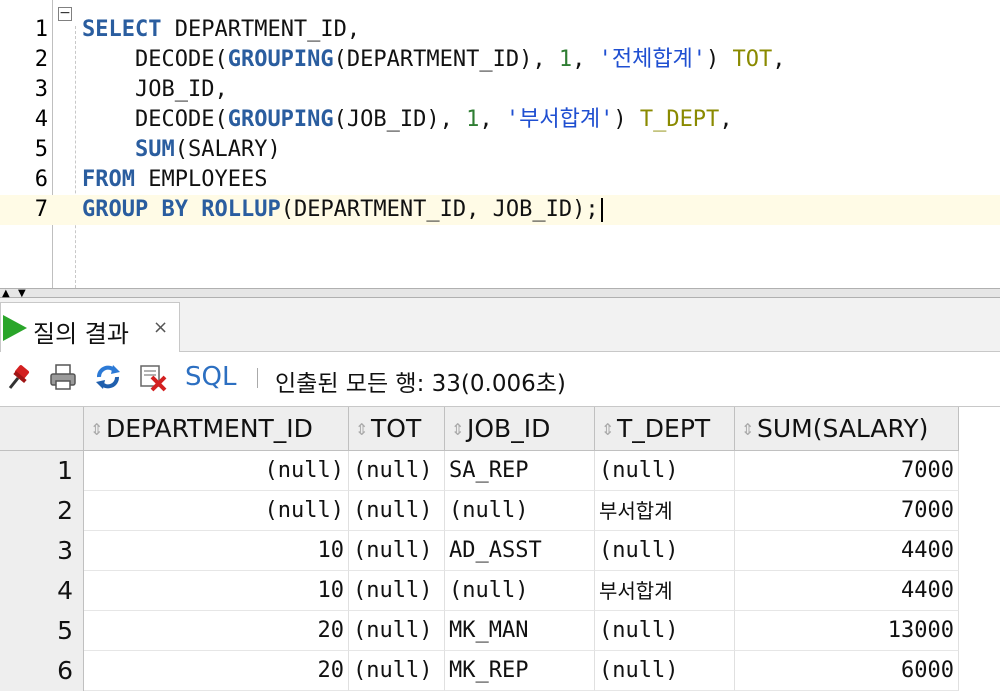 Image resolution: width=1000 pixels, height=691 pixels. Describe the element at coordinates (42, 511) in the screenshot. I see `row-number: 2` at that location.